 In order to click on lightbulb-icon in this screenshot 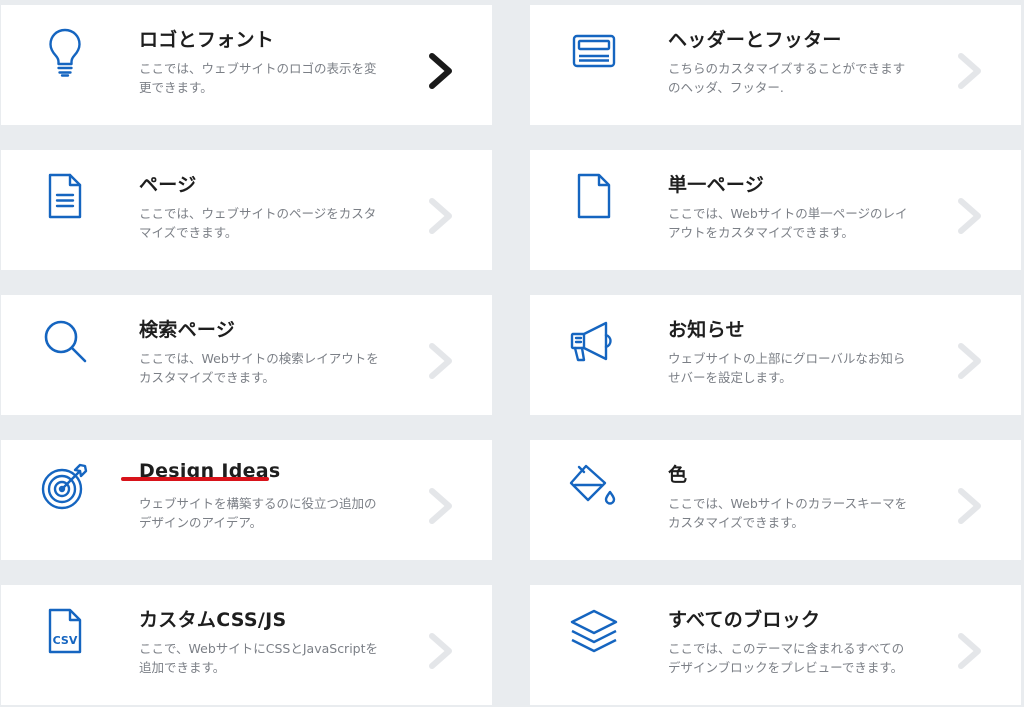, I will do `click(65, 51)`.